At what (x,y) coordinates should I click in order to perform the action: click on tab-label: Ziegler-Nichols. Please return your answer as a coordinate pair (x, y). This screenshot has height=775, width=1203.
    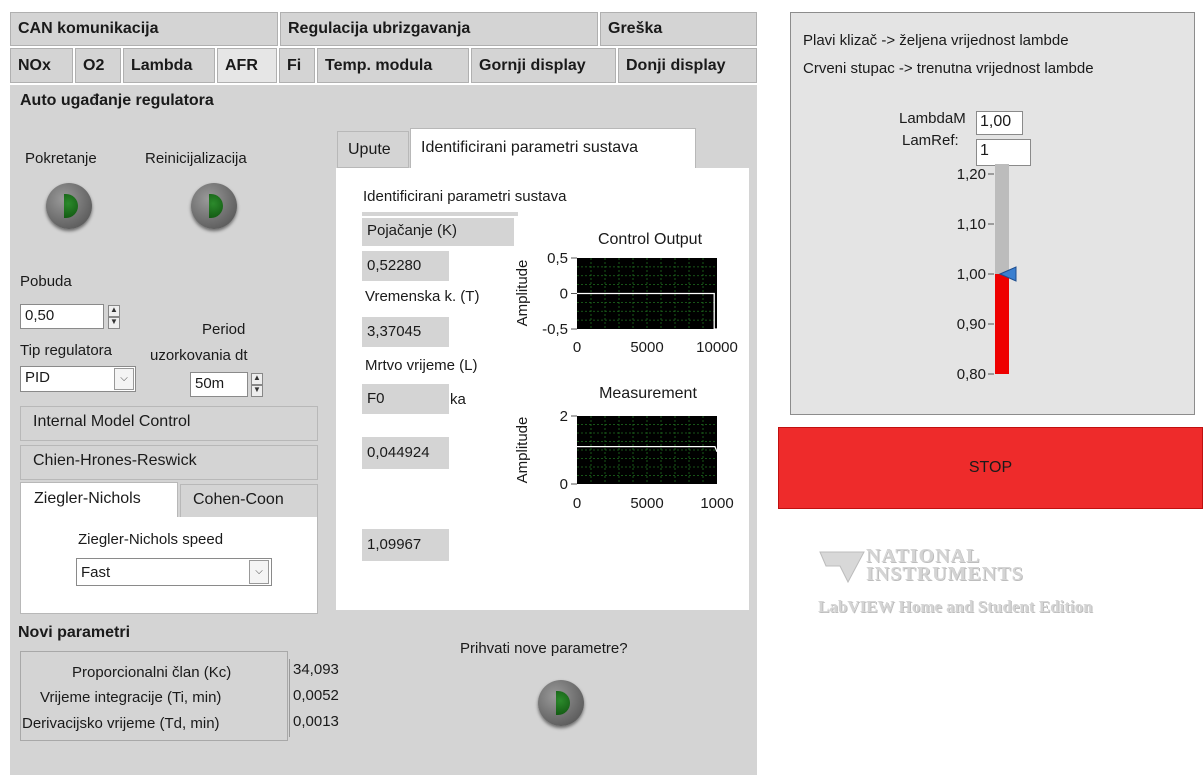
    Looking at the image, I should click on (87, 498).